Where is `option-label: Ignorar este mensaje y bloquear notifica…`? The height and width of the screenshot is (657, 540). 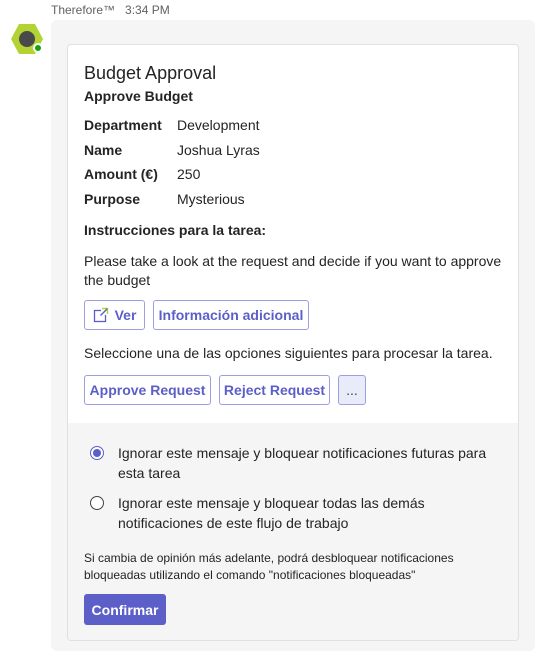 option-label: Ignorar este mensaje y bloquear notifica… is located at coordinates (302, 463).